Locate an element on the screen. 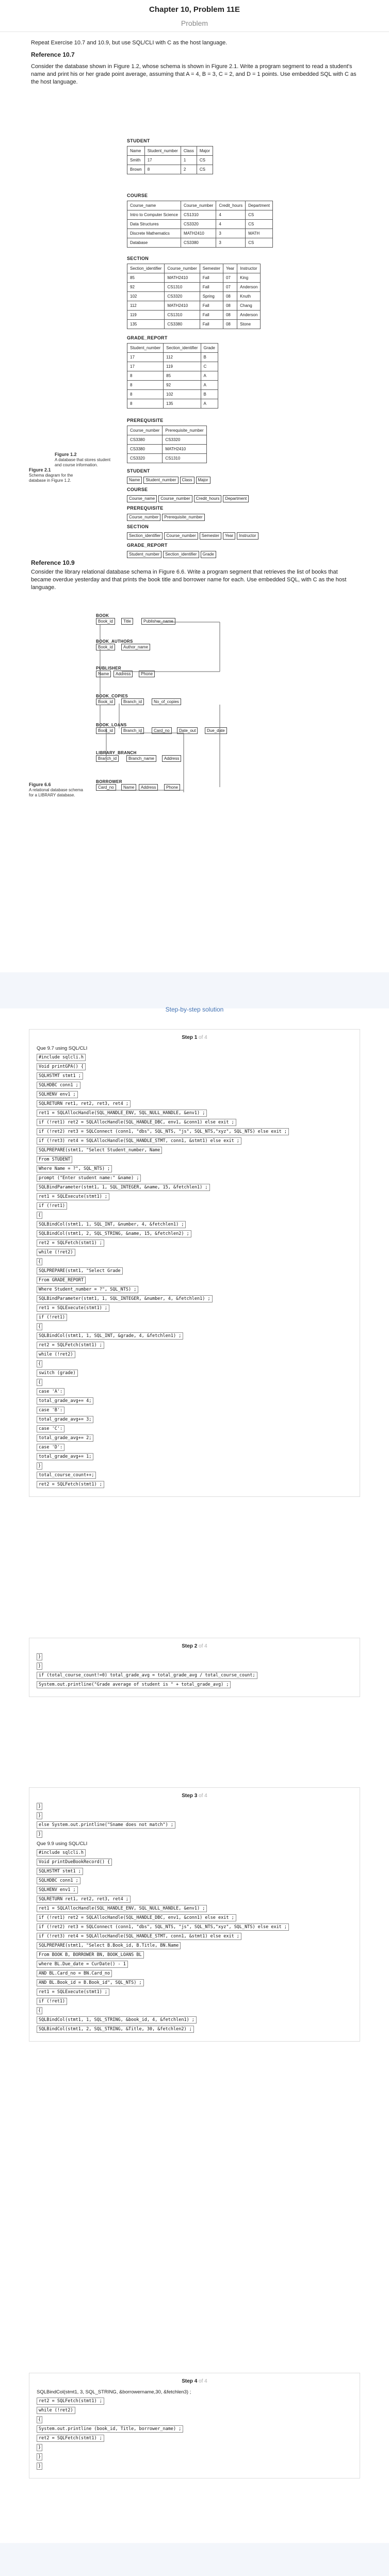  step-number: Step 3 is located at coordinates (190, 1796).